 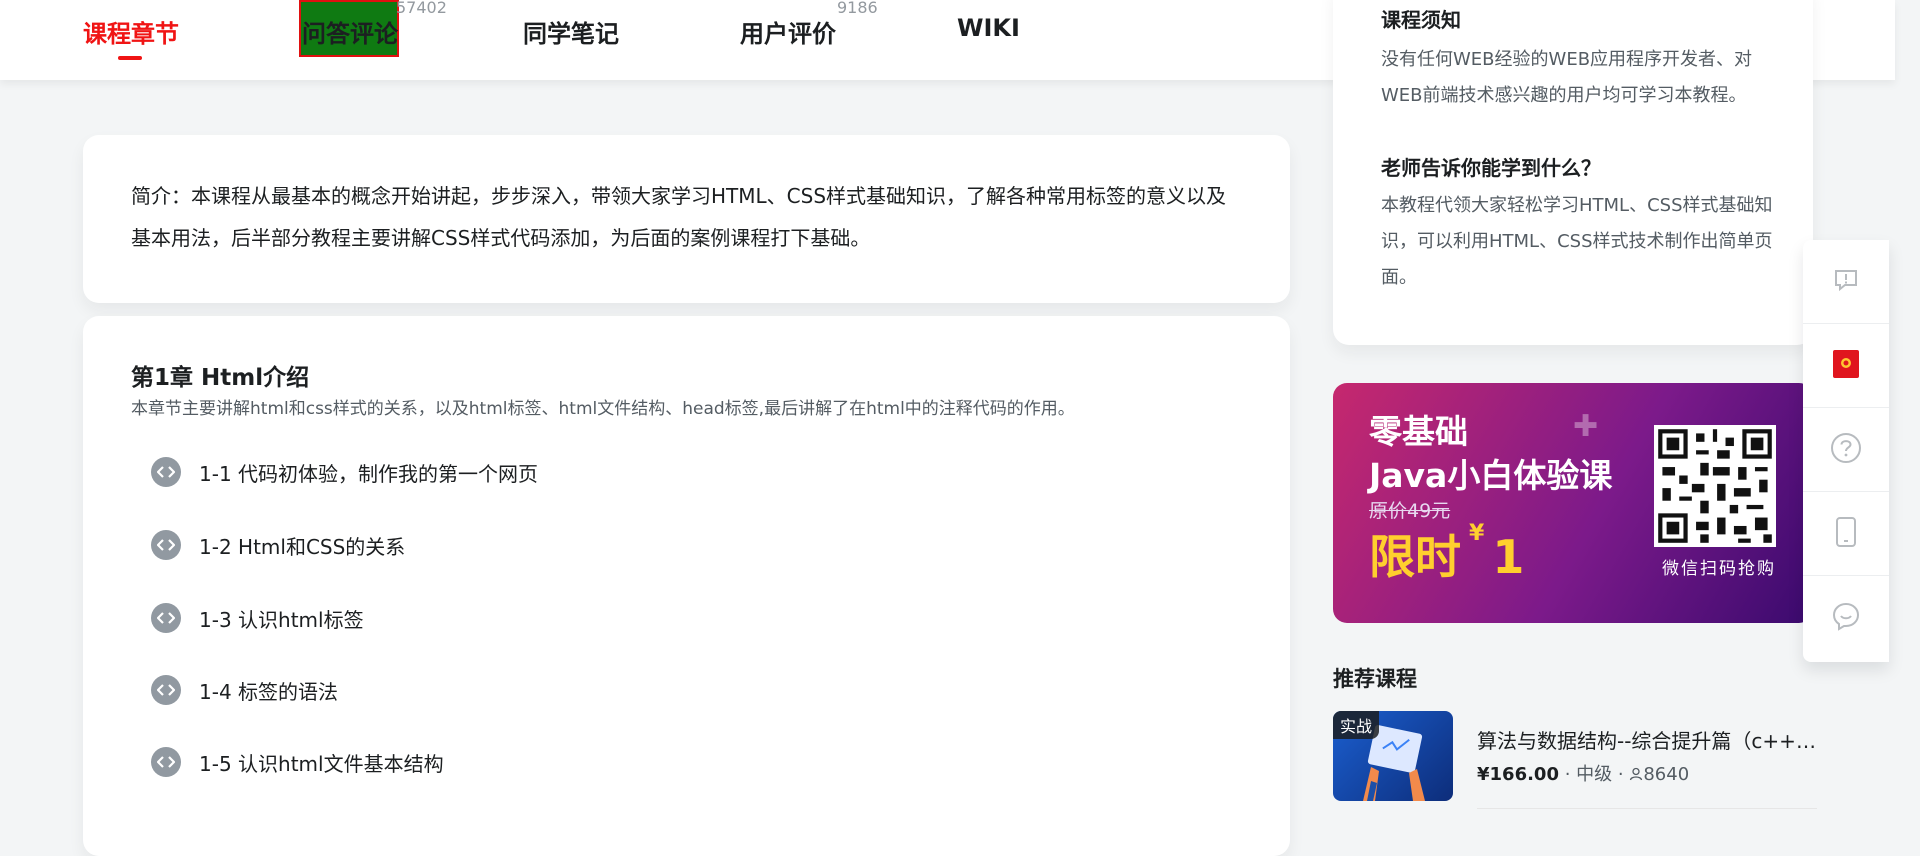 I want to click on chat-icon, so click(x=1846, y=618).